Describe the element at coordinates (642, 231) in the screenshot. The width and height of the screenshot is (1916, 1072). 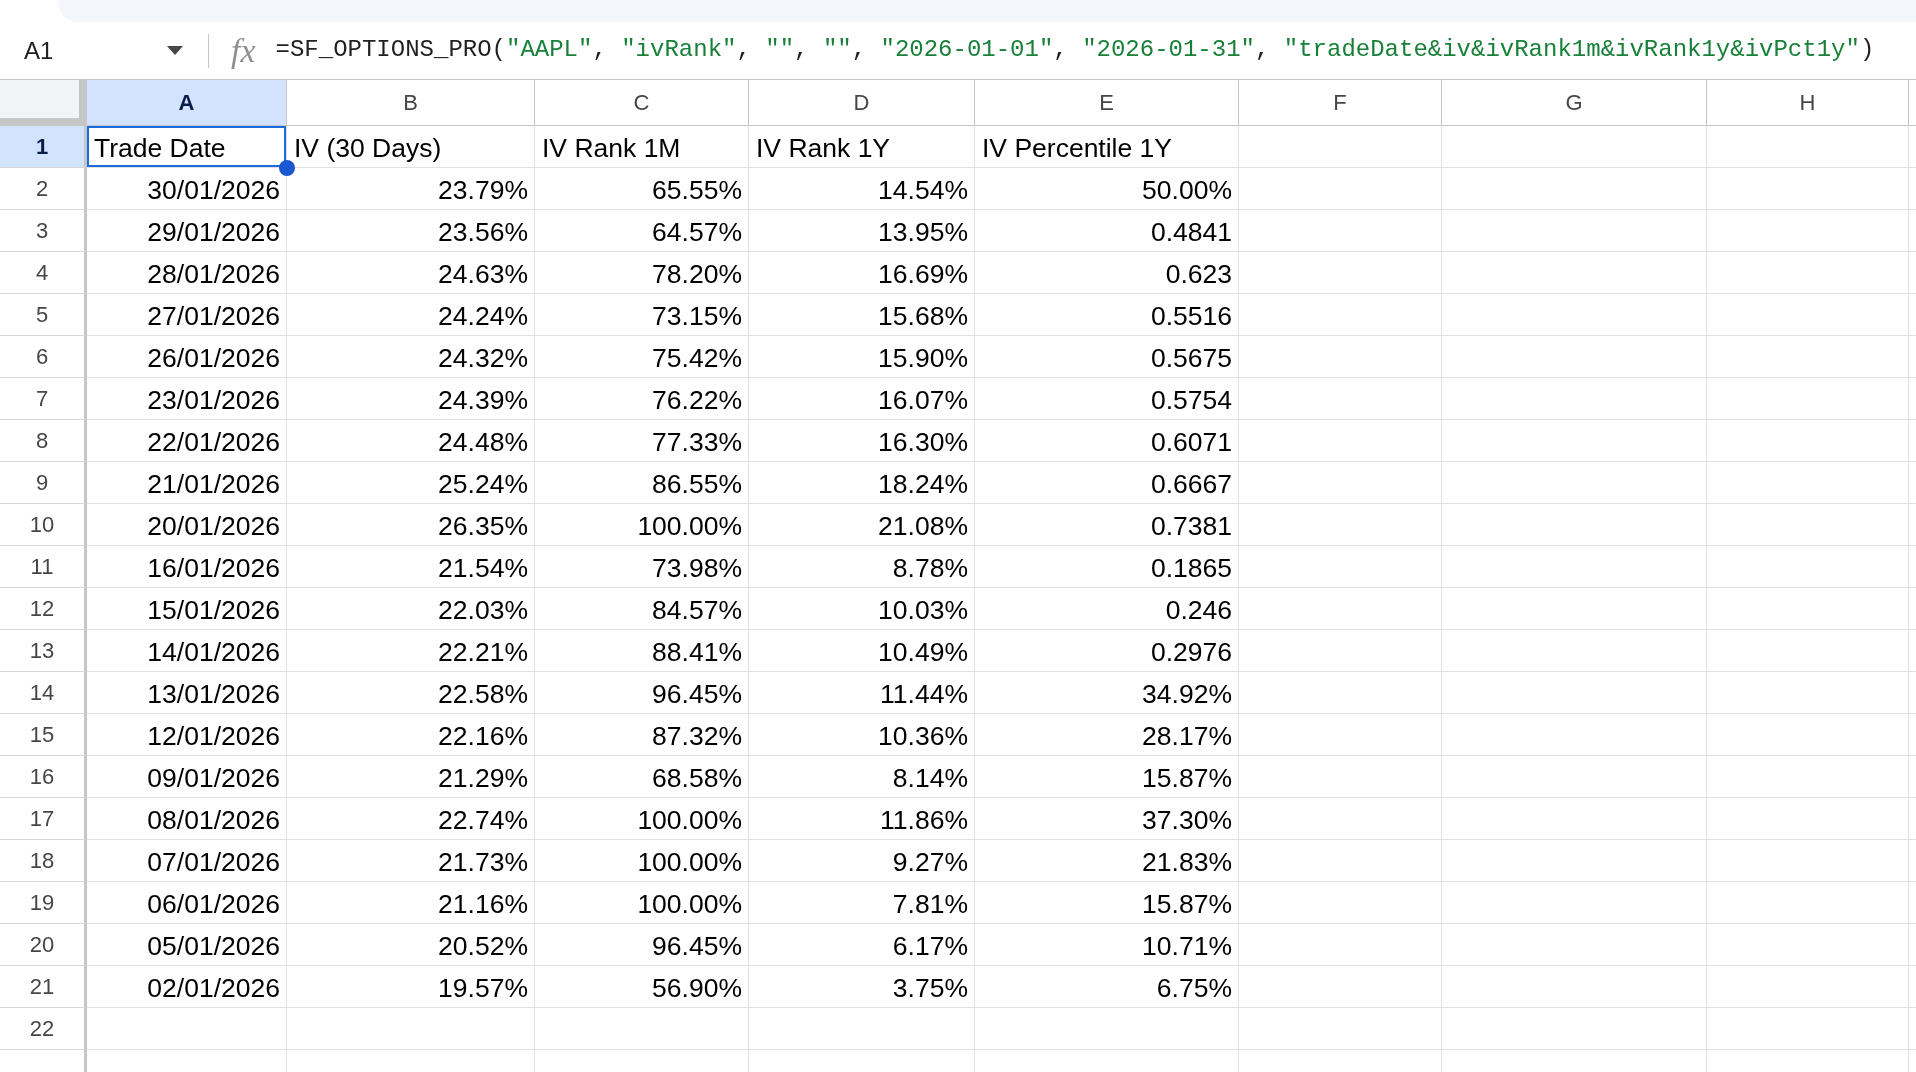
I see `table-cell: 64.57%` at that location.